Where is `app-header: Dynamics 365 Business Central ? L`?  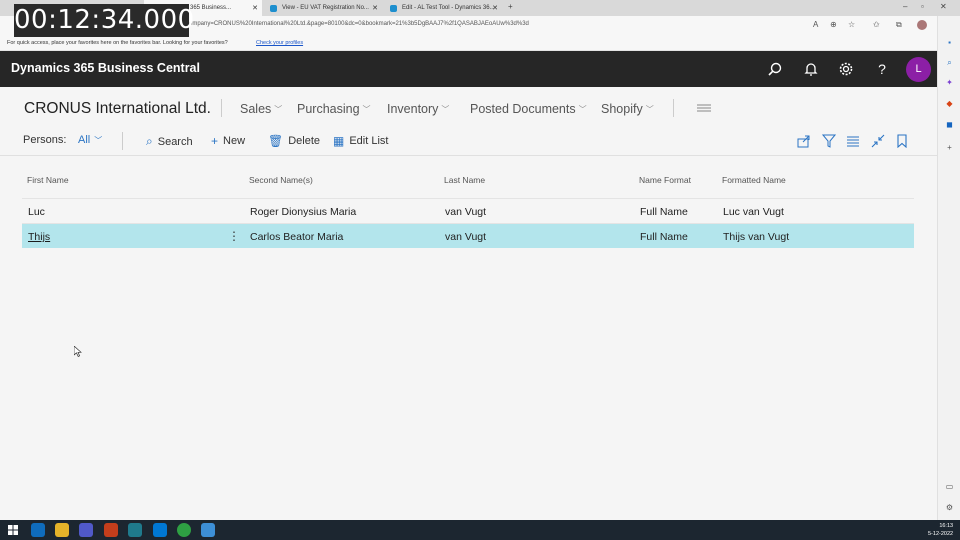
app-header: Dynamics 365 Business Central ? L is located at coordinates (468, 69).